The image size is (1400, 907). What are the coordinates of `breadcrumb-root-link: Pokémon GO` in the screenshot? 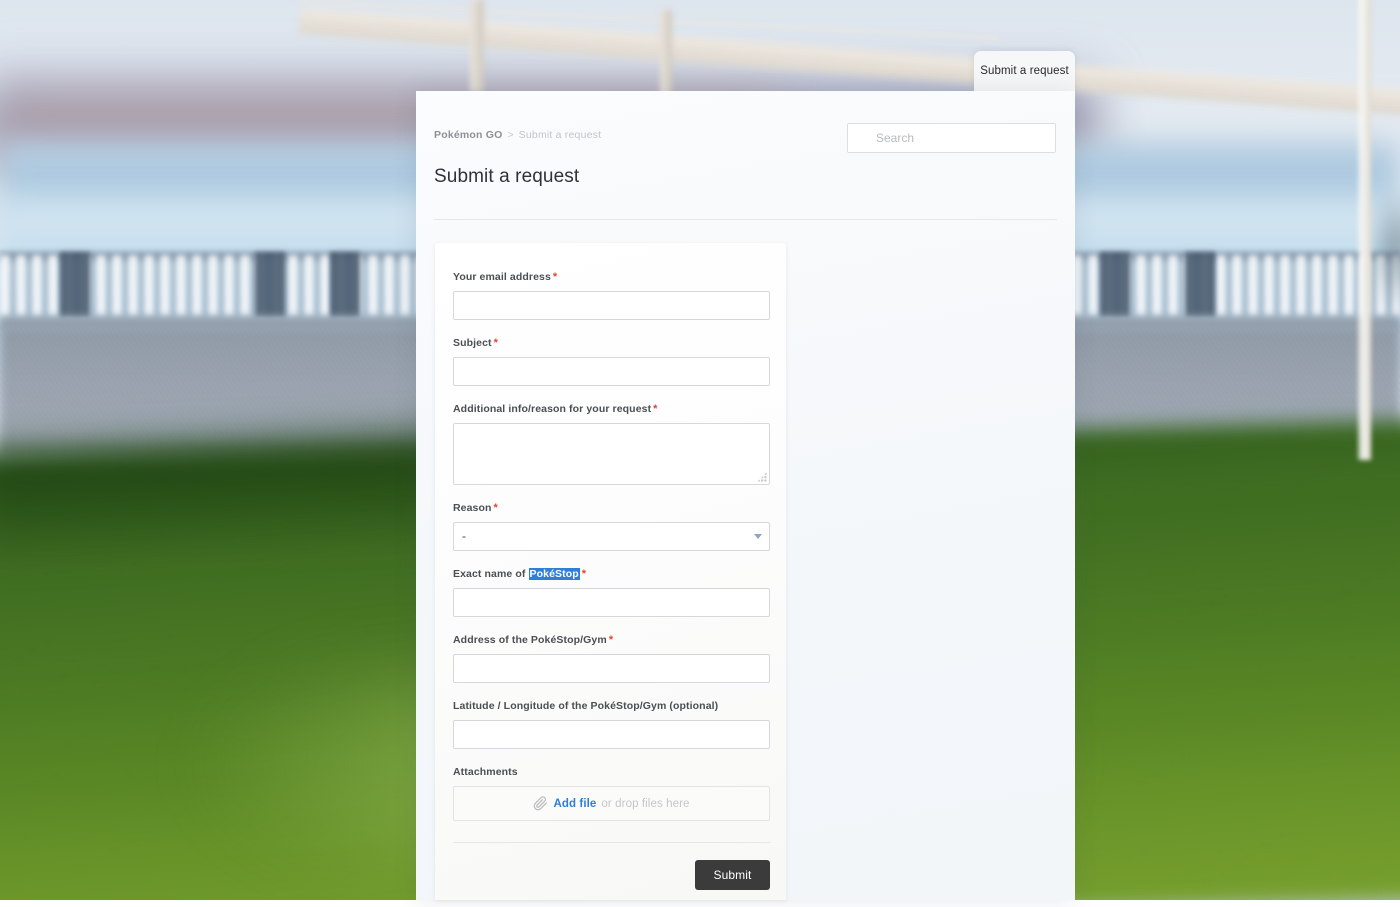 It's located at (468, 135).